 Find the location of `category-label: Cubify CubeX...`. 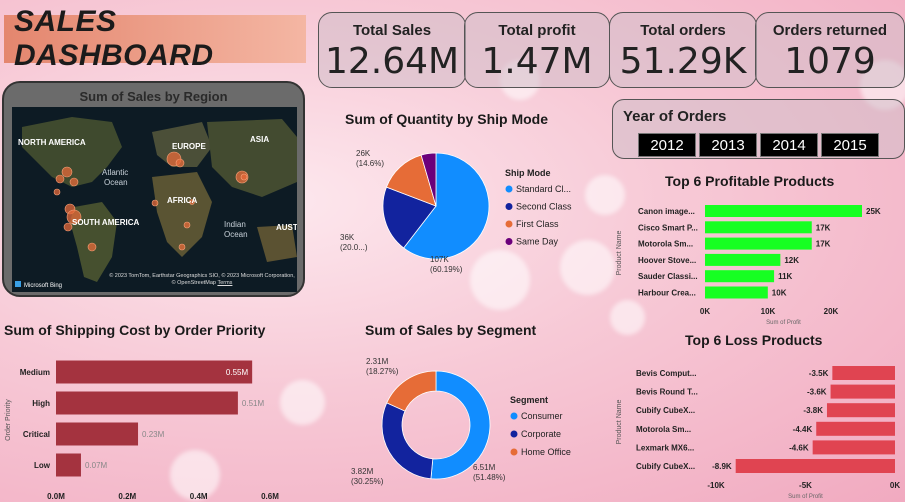

category-label: Cubify CubeX... is located at coordinates (665, 410).